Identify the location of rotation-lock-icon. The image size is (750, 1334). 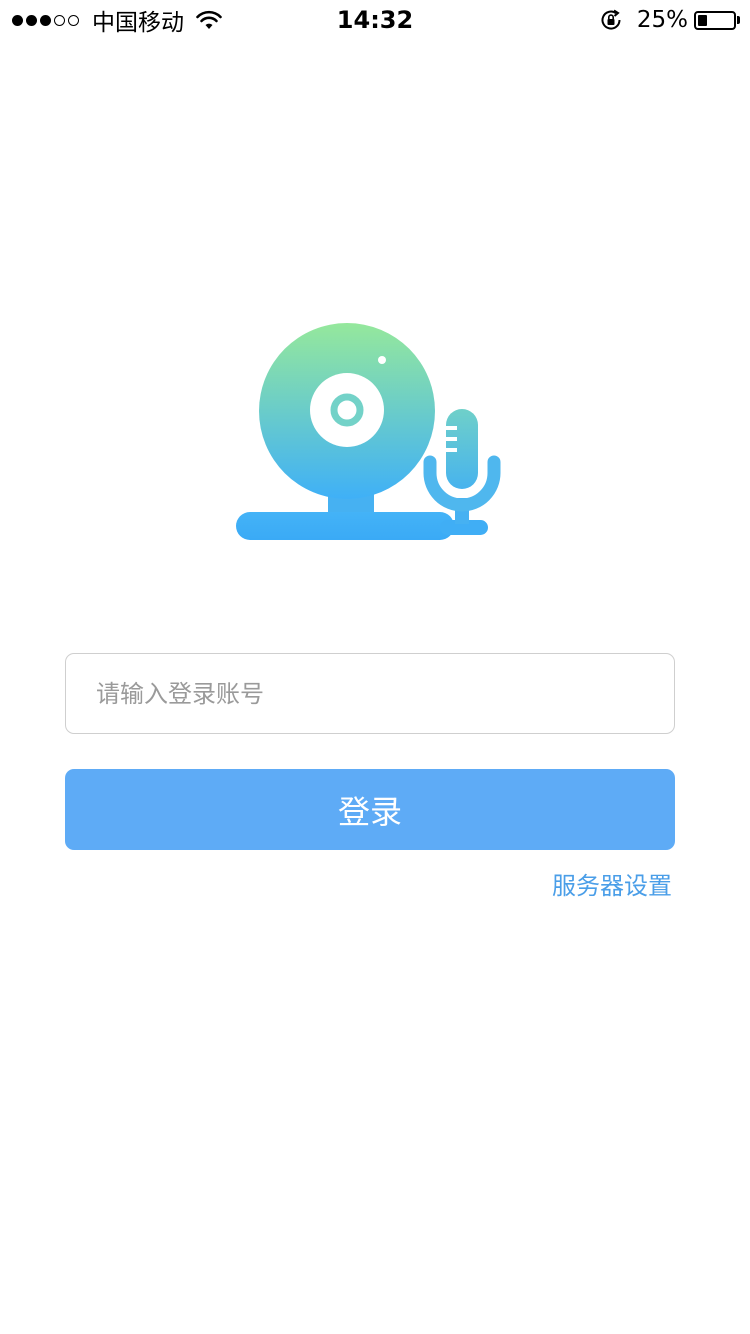
(611, 19).